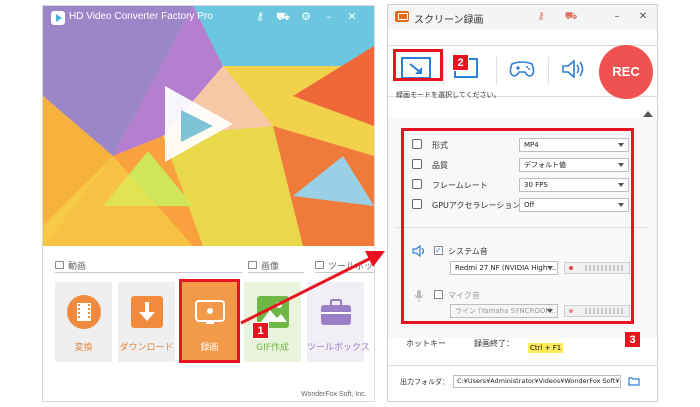  Describe the element at coordinates (141, 16) in the screenshot. I see `app-title: HD Video Converter Factory Pro` at that location.